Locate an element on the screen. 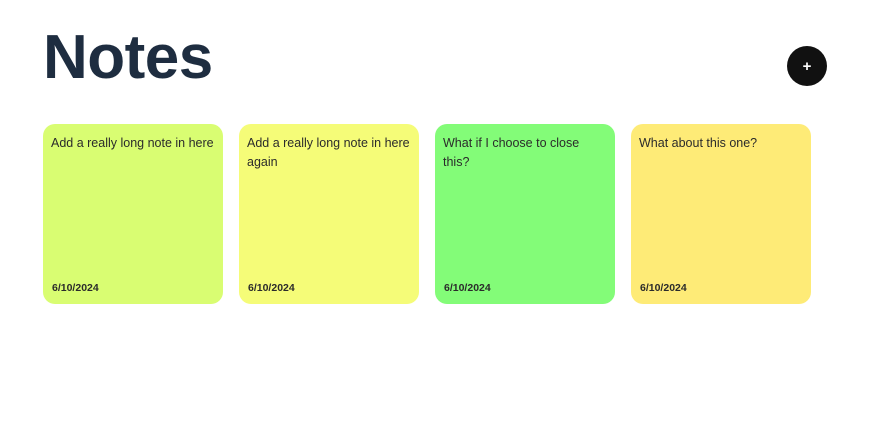 The height and width of the screenshot is (448, 869). add-note-button: + is located at coordinates (807, 66).